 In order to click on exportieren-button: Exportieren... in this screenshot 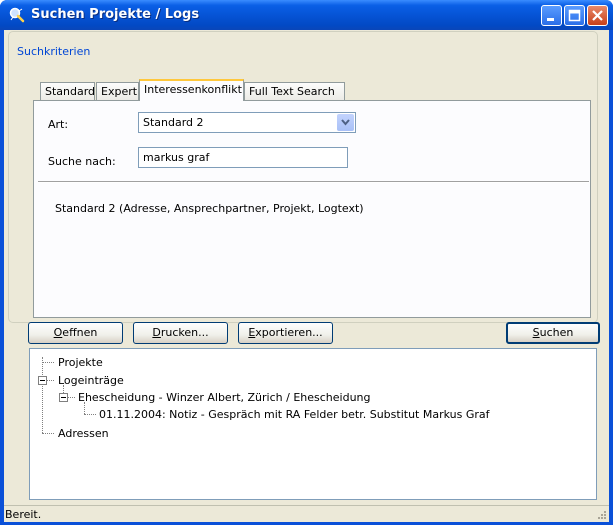, I will do `click(285, 333)`.